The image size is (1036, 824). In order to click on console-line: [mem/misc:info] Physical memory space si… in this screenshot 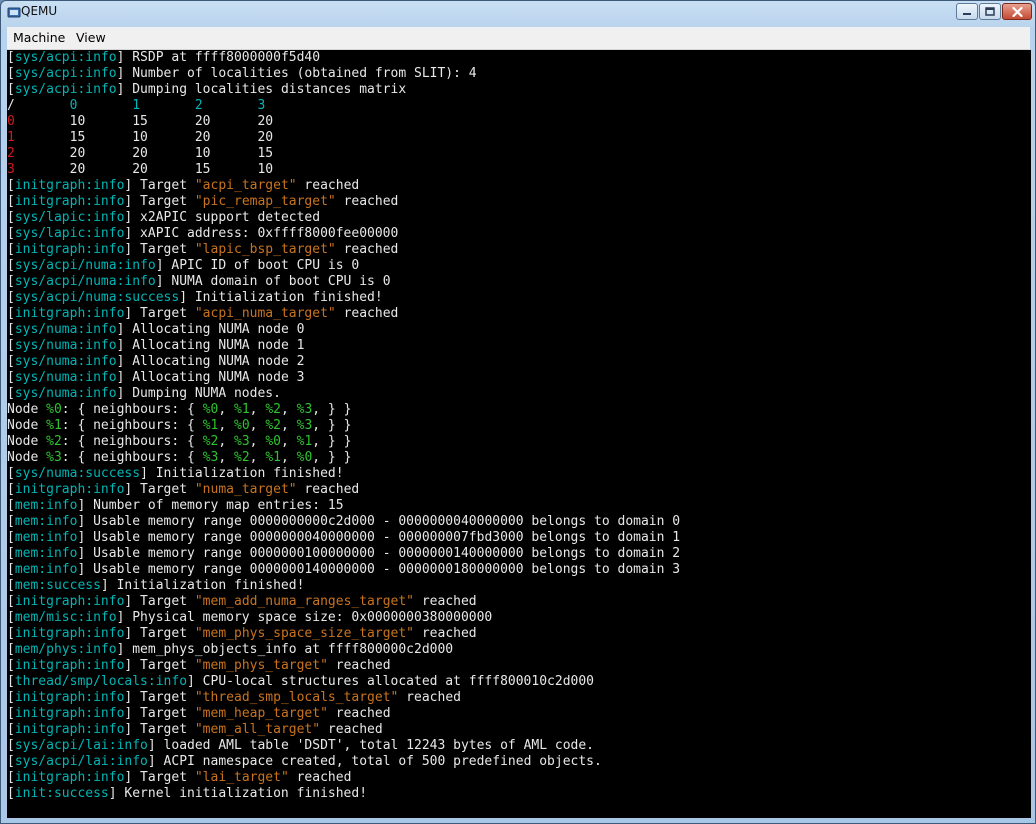, I will do `click(343, 618)`.